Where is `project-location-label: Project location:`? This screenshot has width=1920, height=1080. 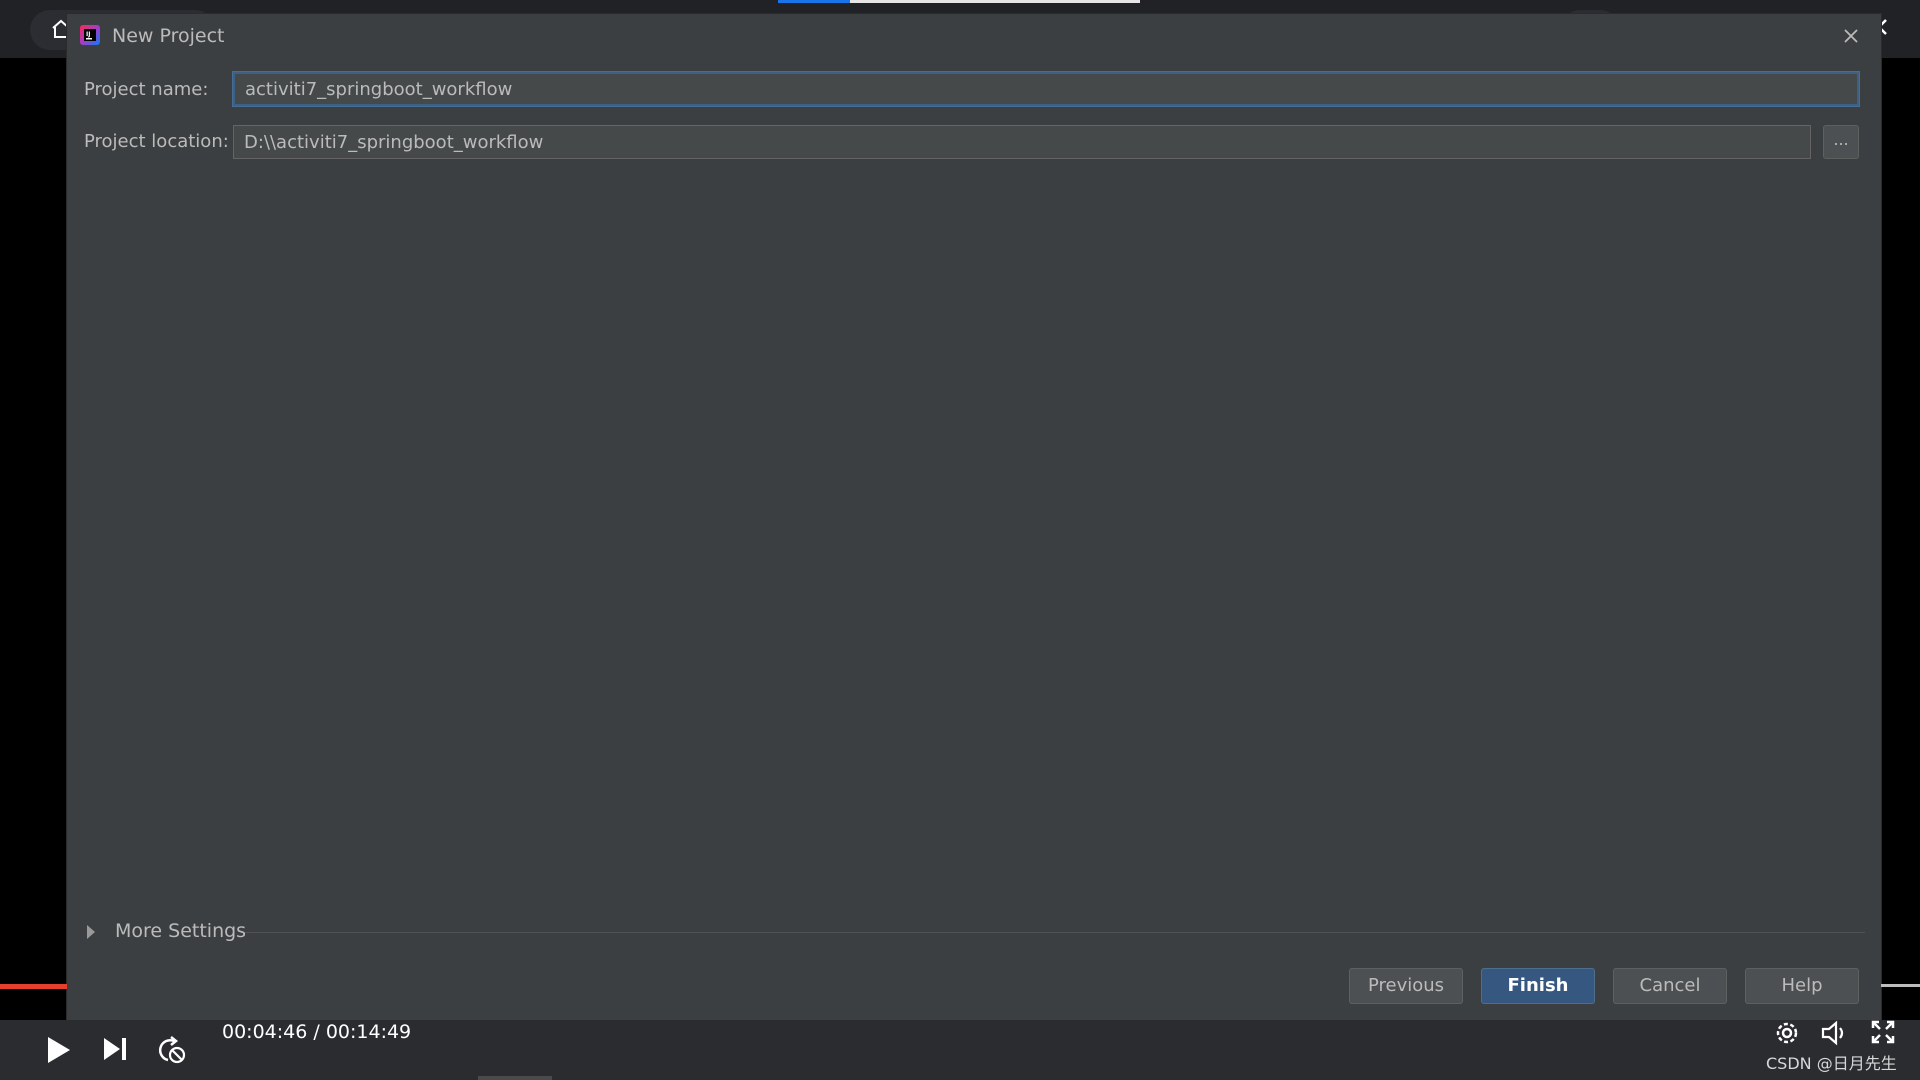
project-location-label: Project location: is located at coordinates (156, 141).